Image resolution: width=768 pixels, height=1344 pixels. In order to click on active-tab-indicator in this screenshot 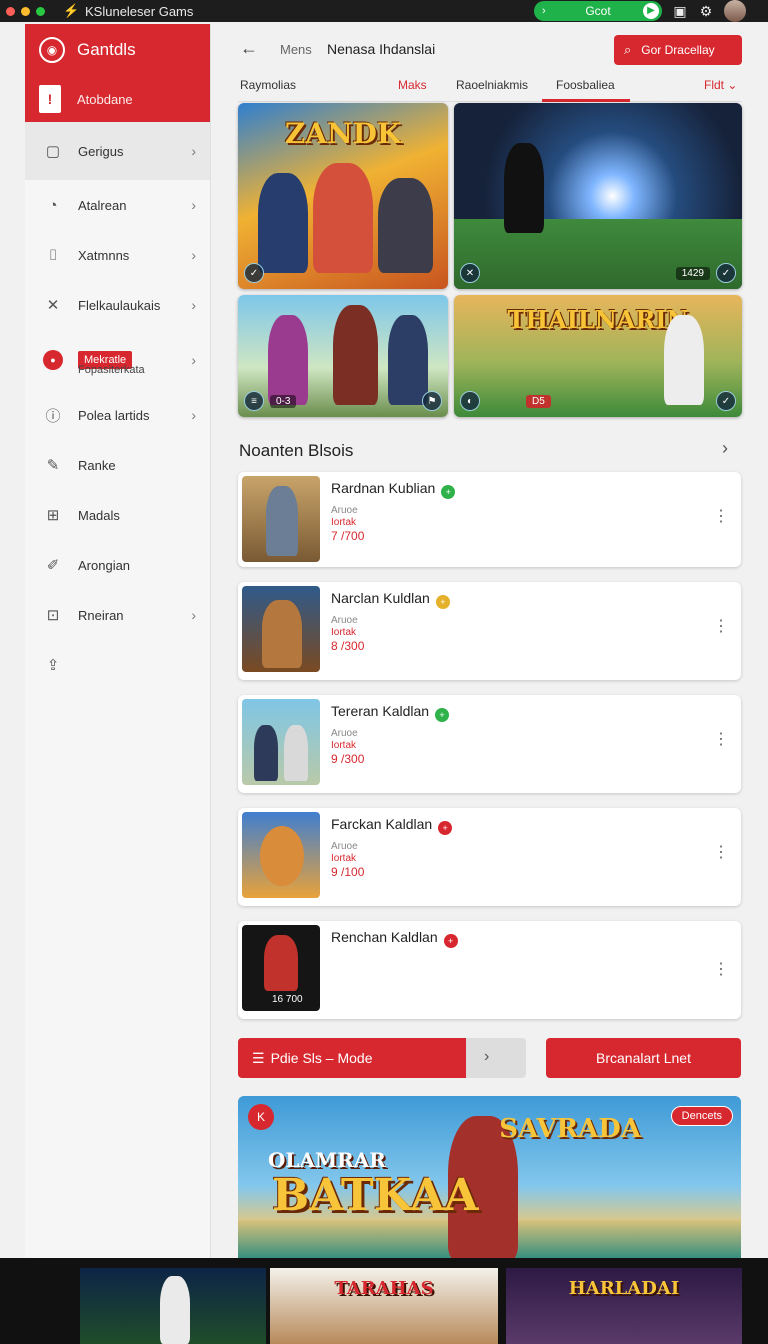, I will do `click(586, 100)`.